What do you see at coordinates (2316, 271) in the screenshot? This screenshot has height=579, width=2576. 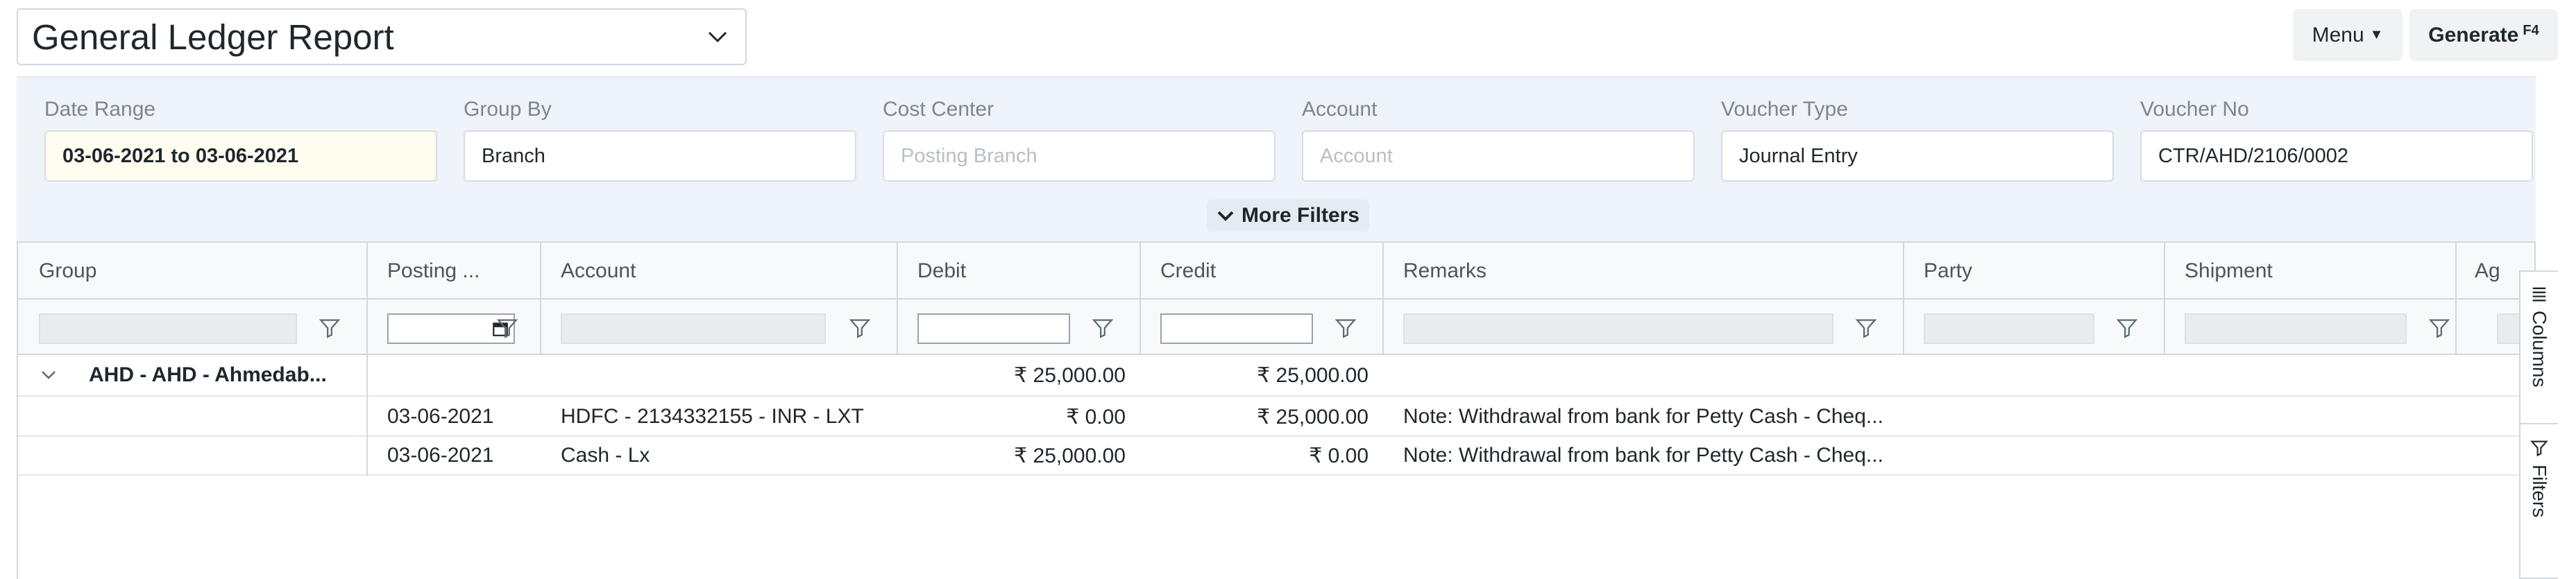 I see `column-header-shipment: Shipment` at bounding box center [2316, 271].